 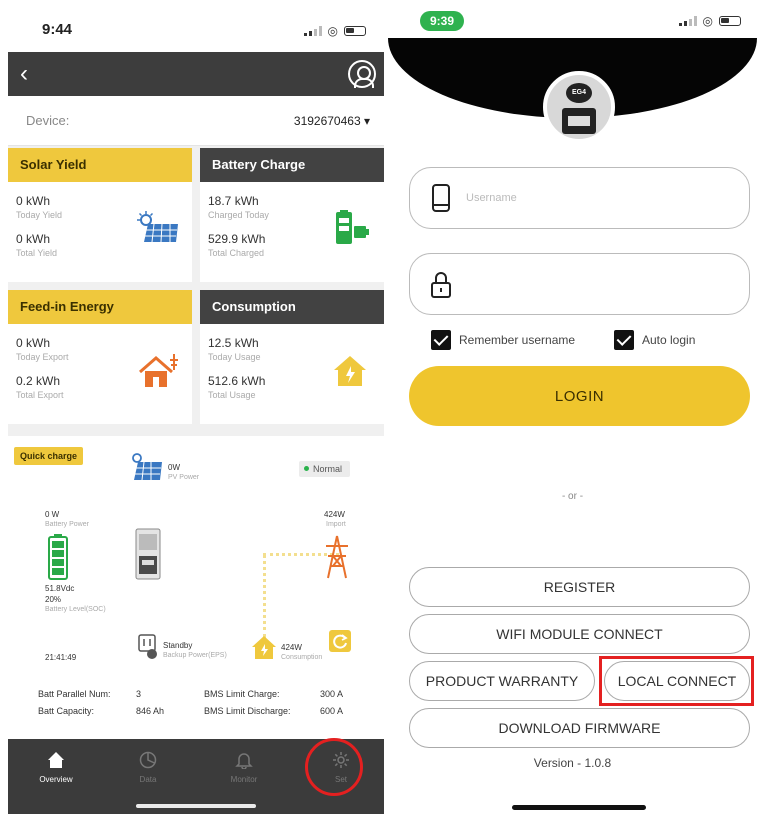 I want to click on charged-today-label: Charged Today, so click(x=238, y=215).